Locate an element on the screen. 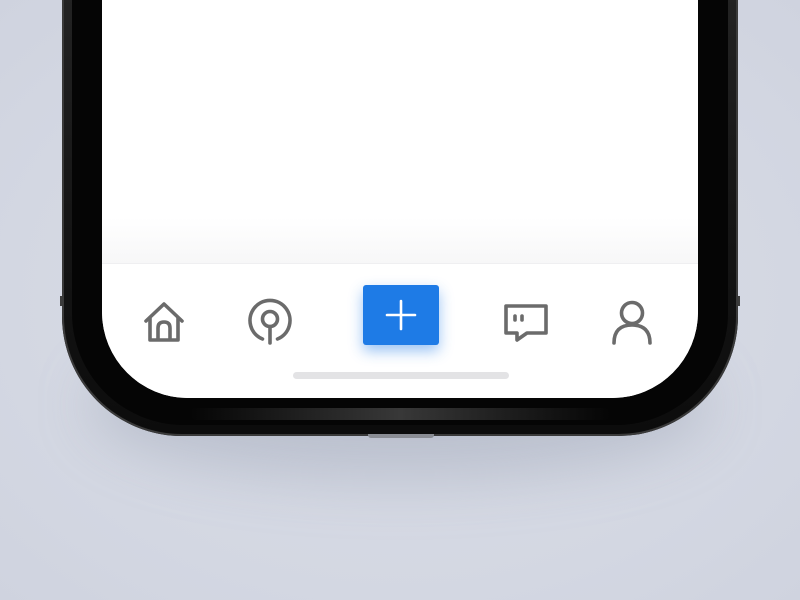 The width and height of the screenshot is (800, 600). user-icon is located at coordinates (632, 322).